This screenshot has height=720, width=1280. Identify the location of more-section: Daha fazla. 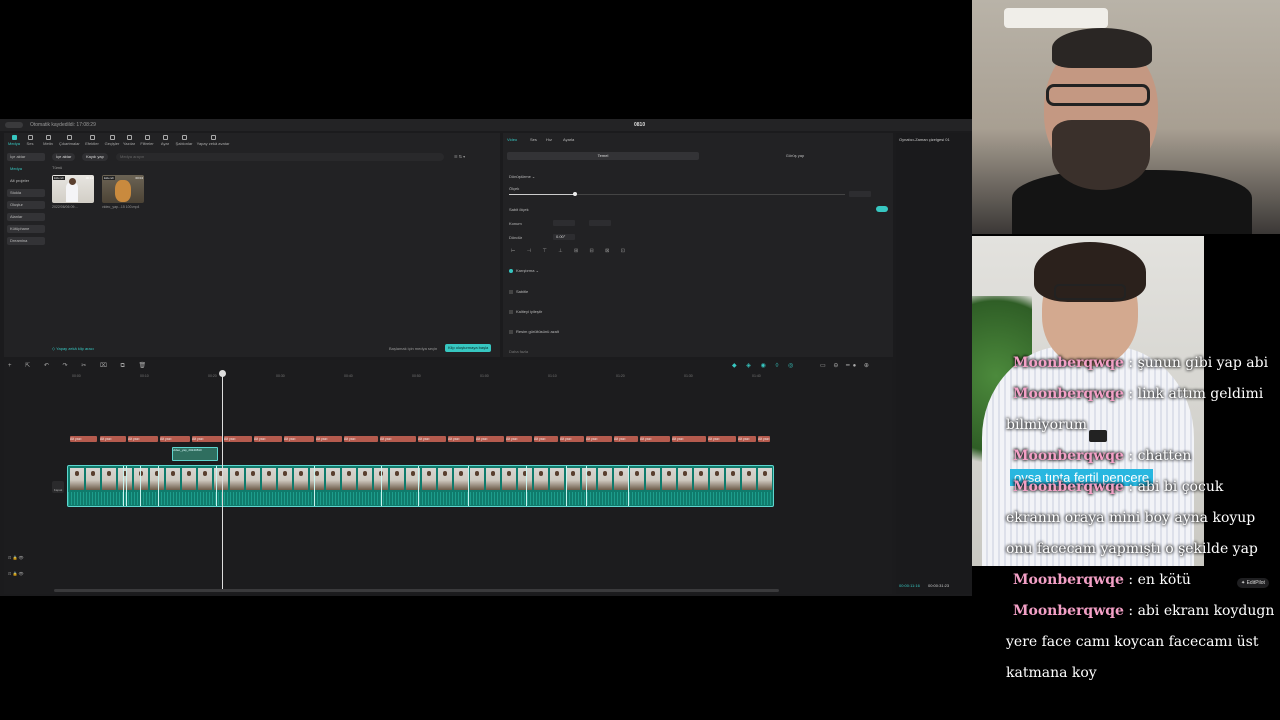
(518, 351).